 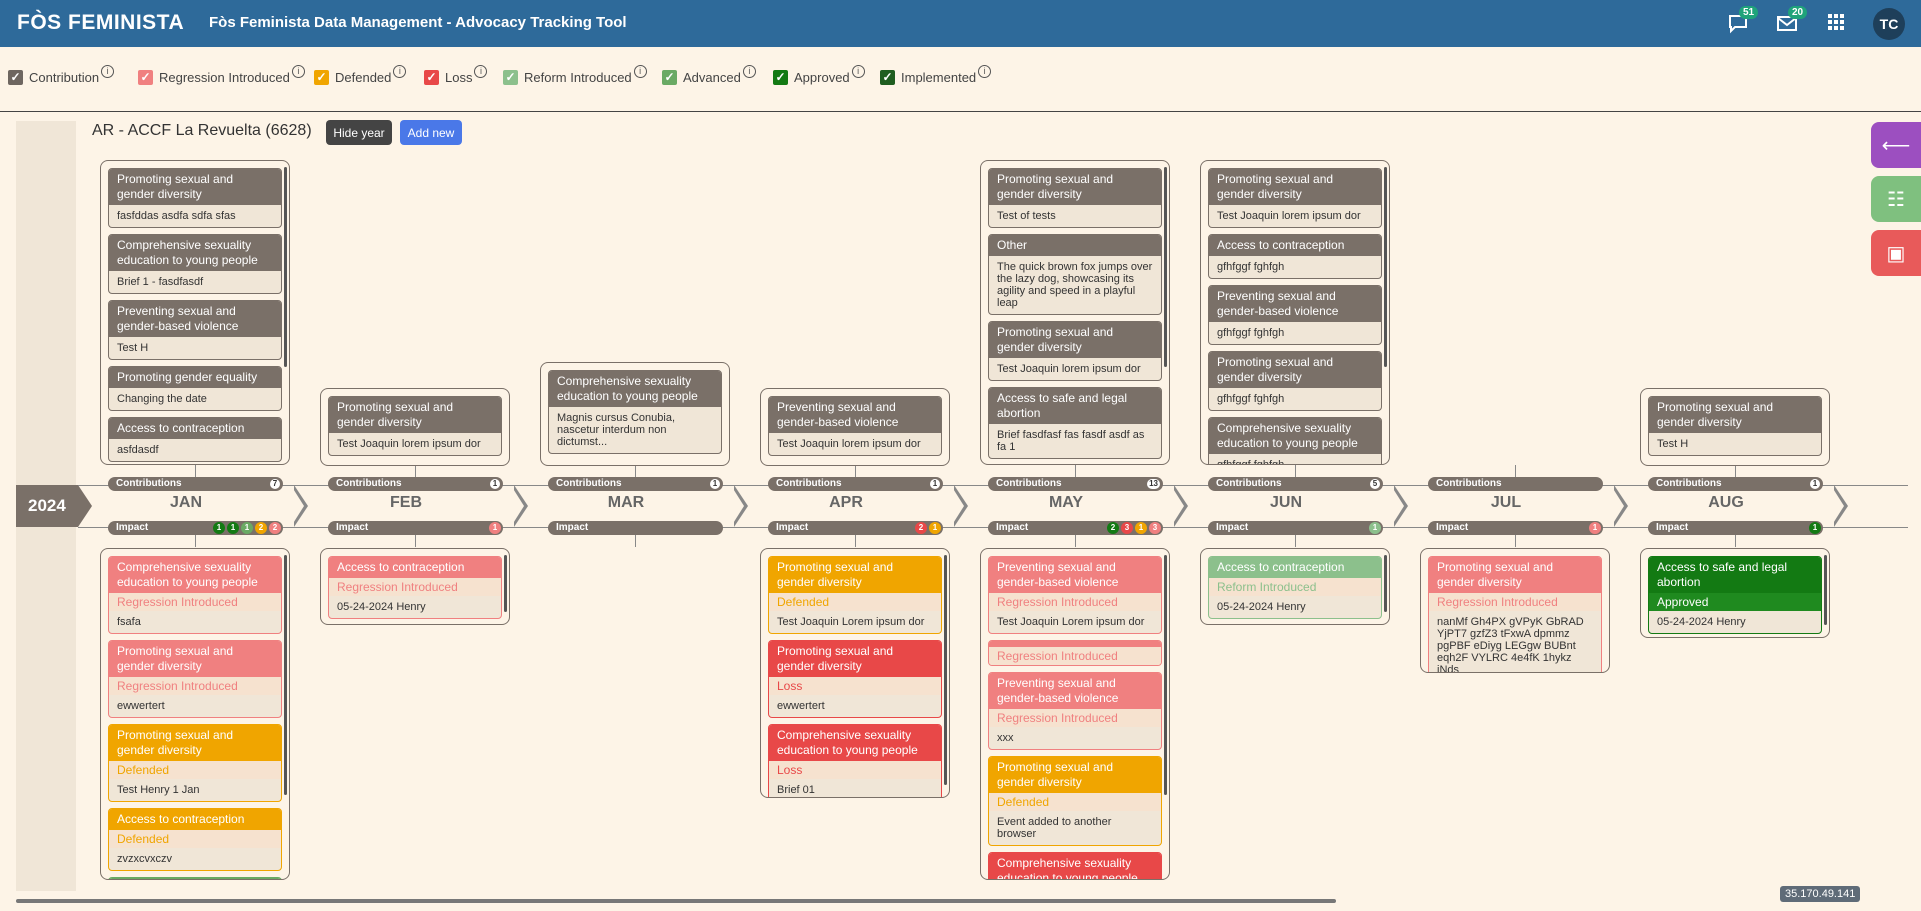 What do you see at coordinates (1792, 21) in the screenshot?
I see `mail-icon: 20` at bounding box center [1792, 21].